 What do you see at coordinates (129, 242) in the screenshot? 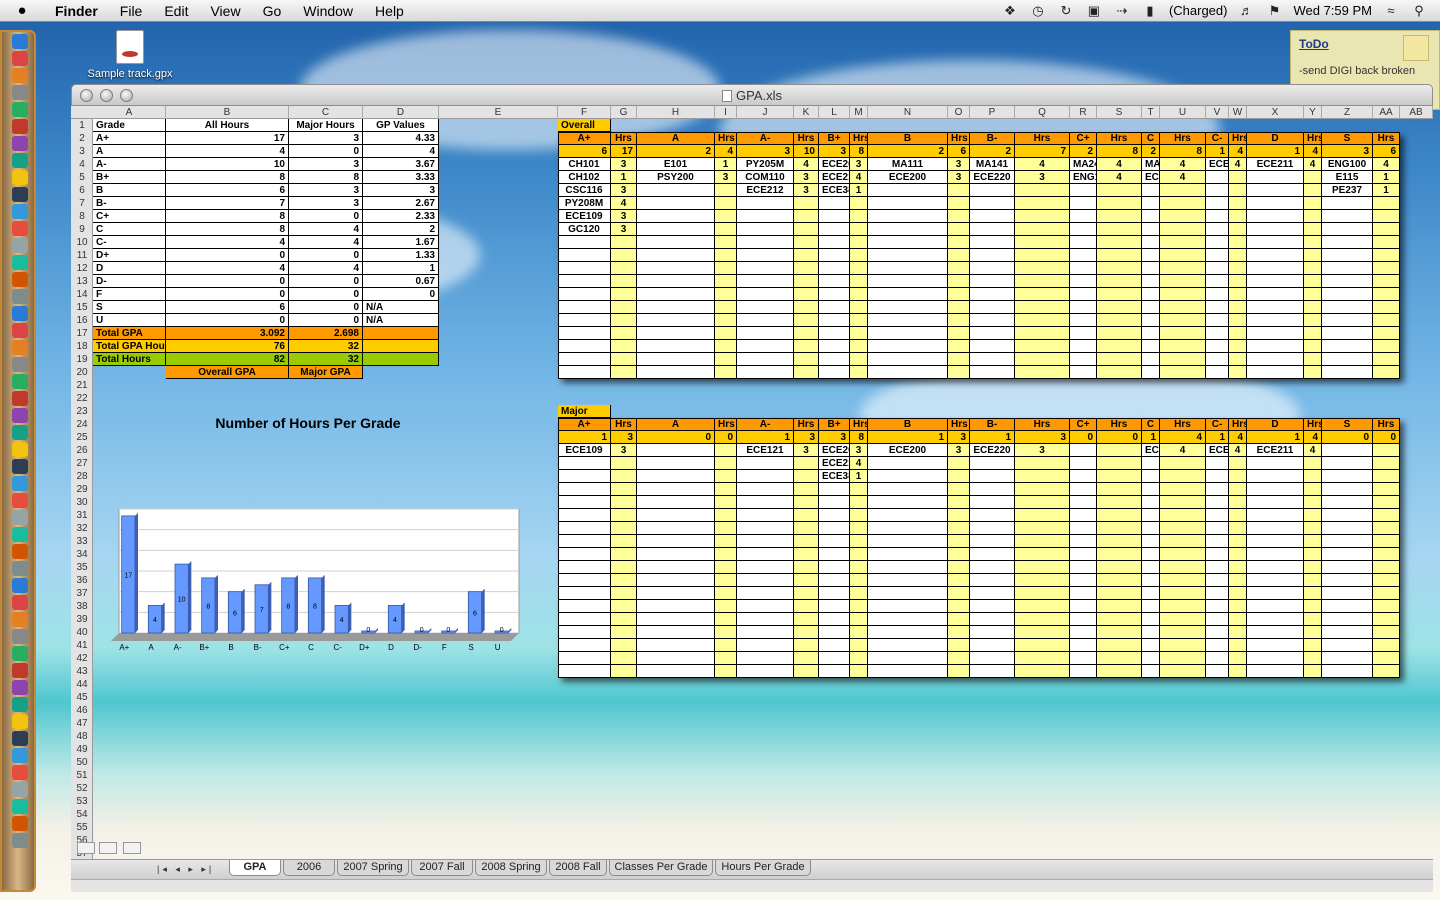
I see `gpa-cell: C-` at bounding box center [129, 242].